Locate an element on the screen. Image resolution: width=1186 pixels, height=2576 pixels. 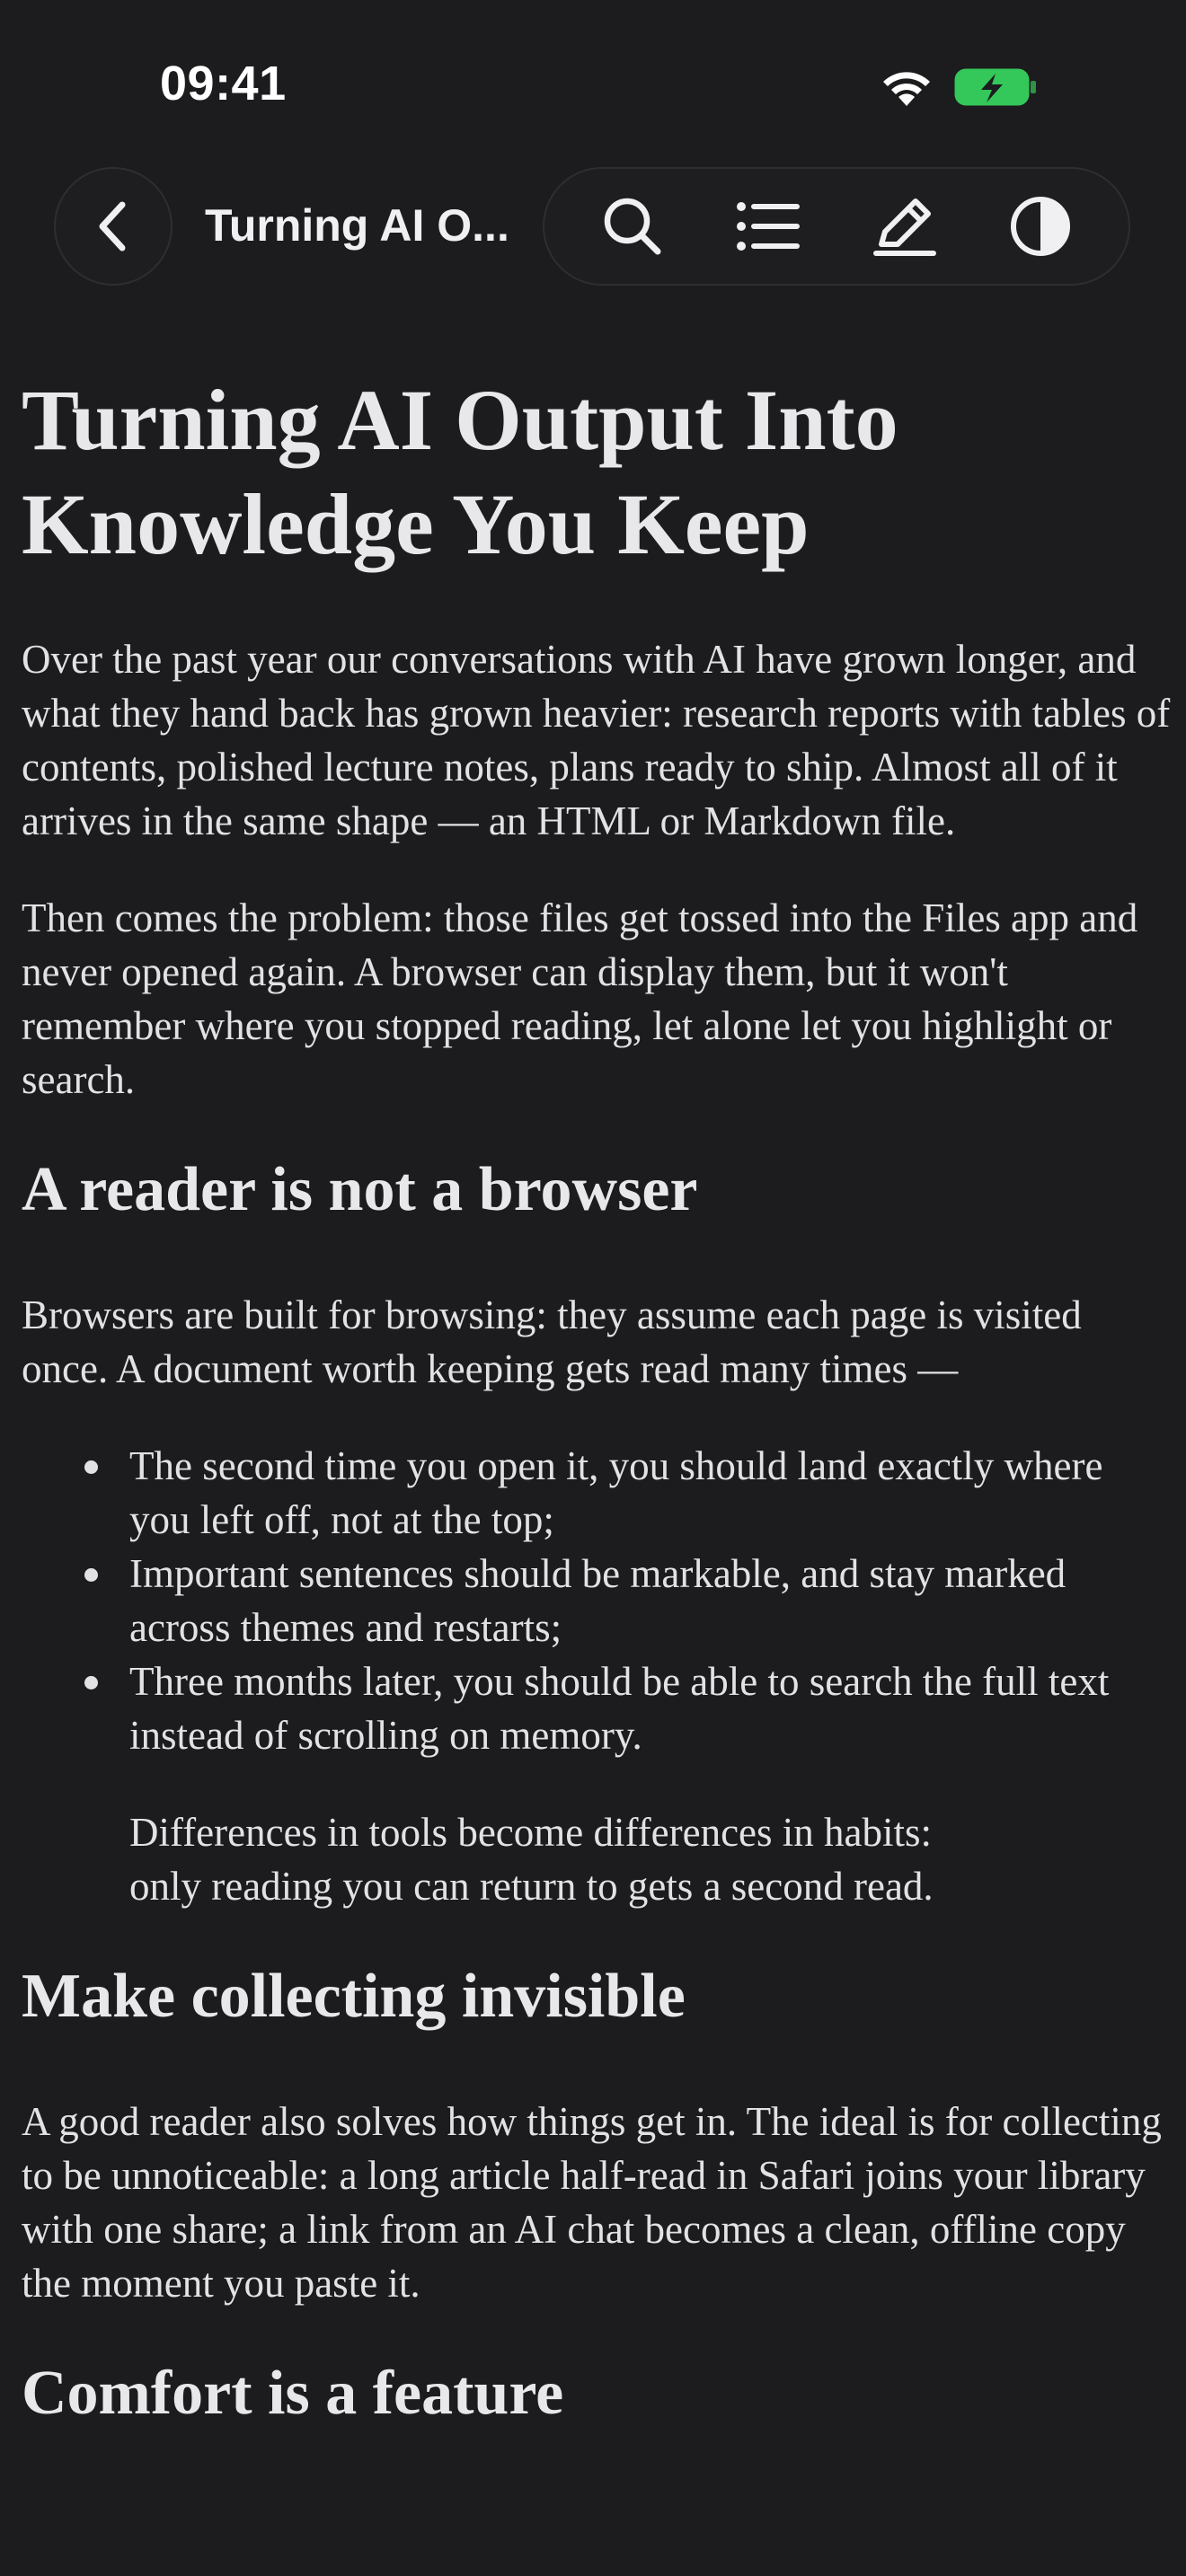
back-button is located at coordinates (113, 226).